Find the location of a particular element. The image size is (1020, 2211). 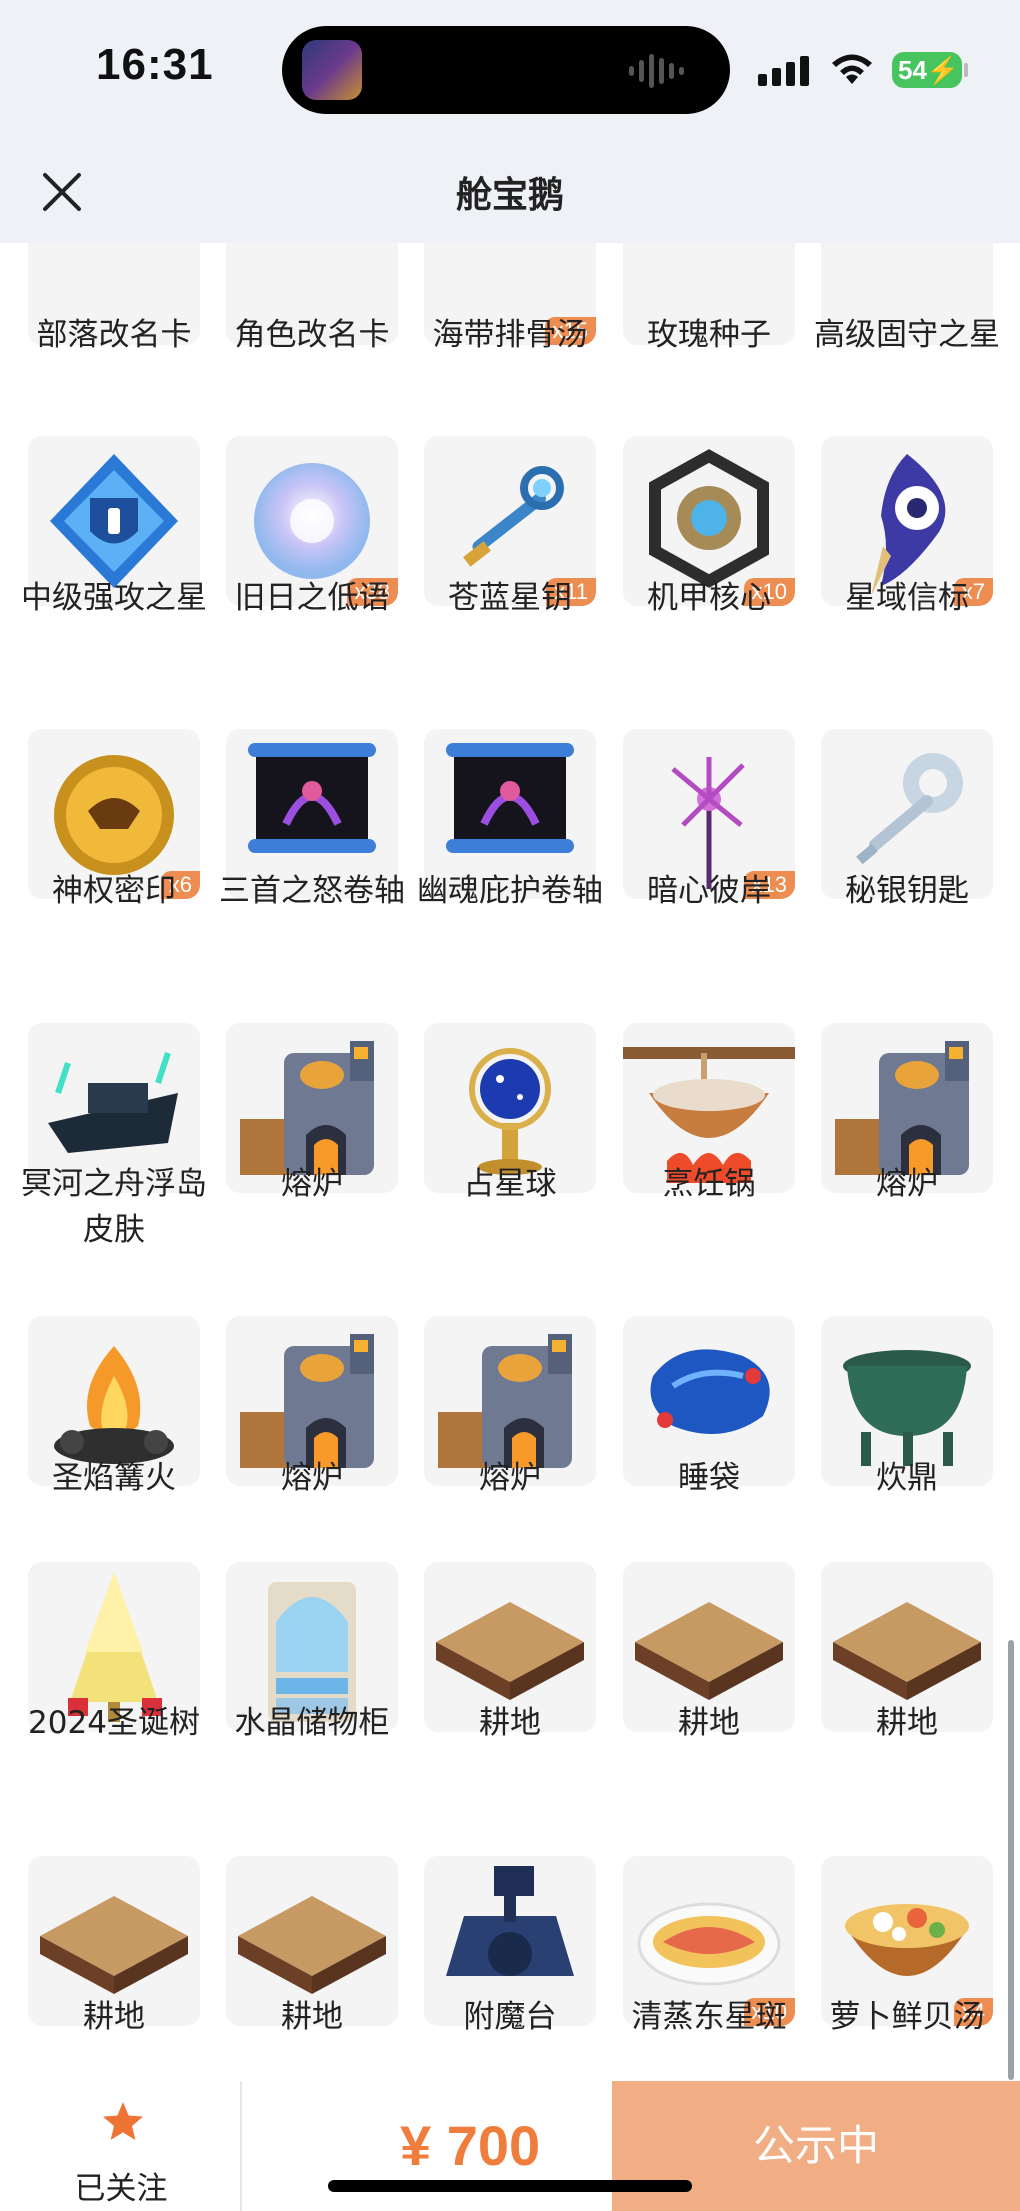

battery-cap is located at coordinates (966, 70).